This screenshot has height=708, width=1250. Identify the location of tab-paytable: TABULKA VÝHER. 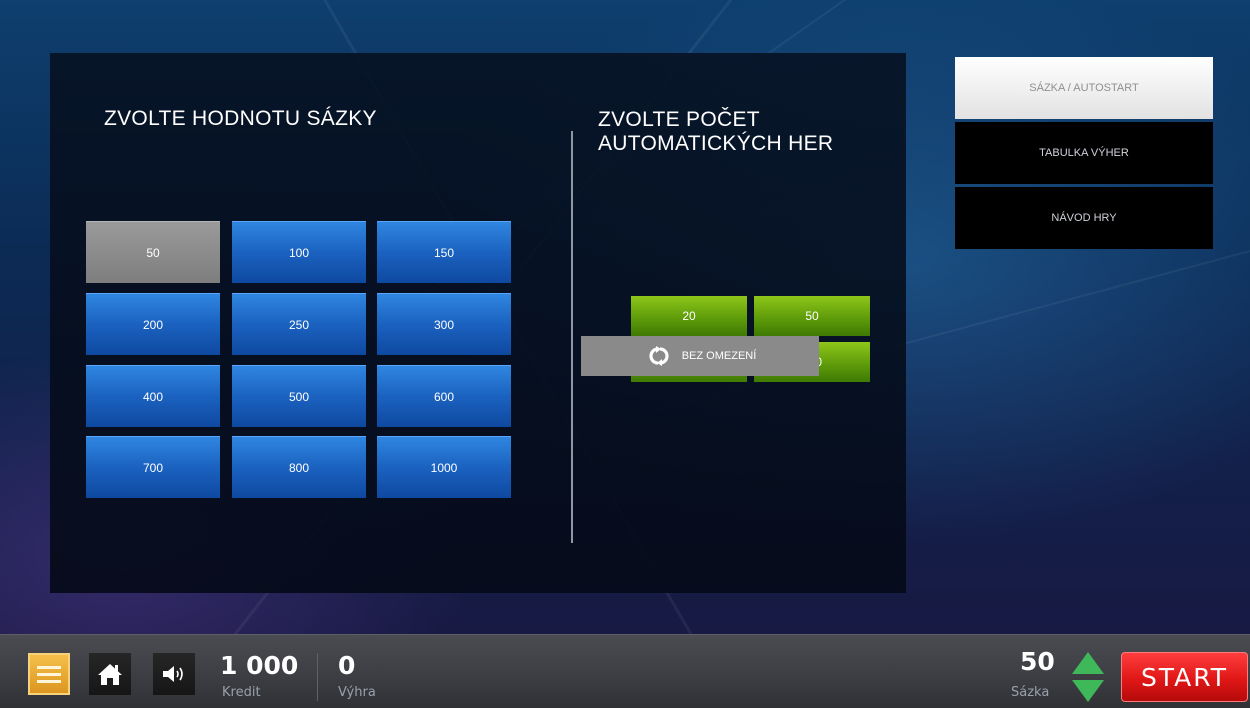
(1084, 153).